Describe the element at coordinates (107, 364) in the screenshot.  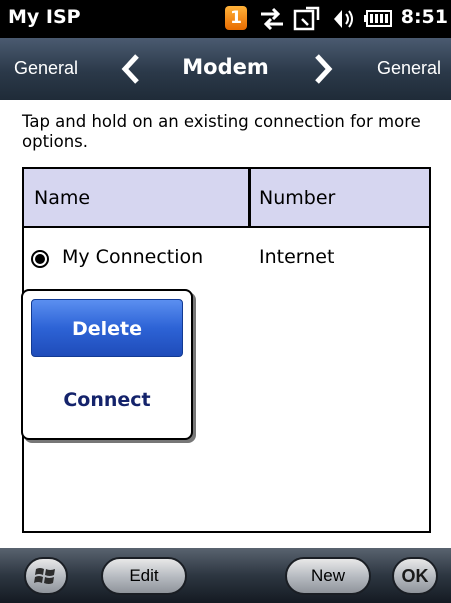
I see `context-menu: Delete Connect` at that location.